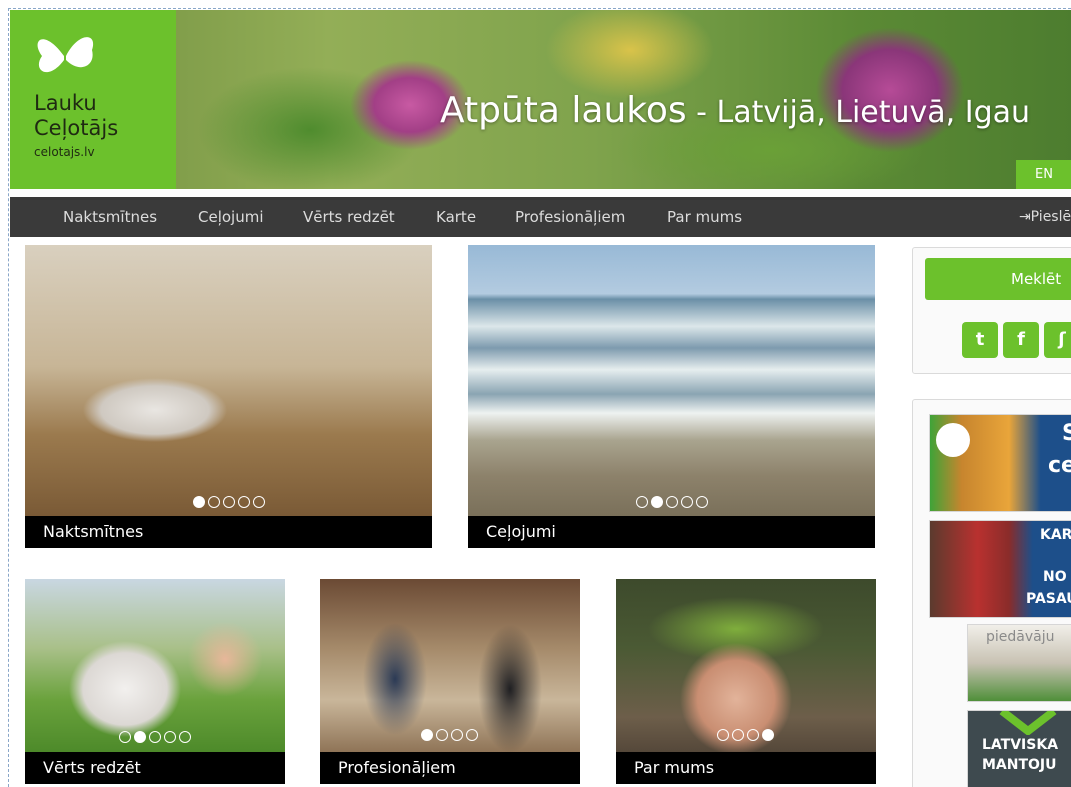 The image size is (1071, 787). What do you see at coordinates (450, 768) in the screenshot?
I see `tile-caption: Profesionāļiem` at bounding box center [450, 768].